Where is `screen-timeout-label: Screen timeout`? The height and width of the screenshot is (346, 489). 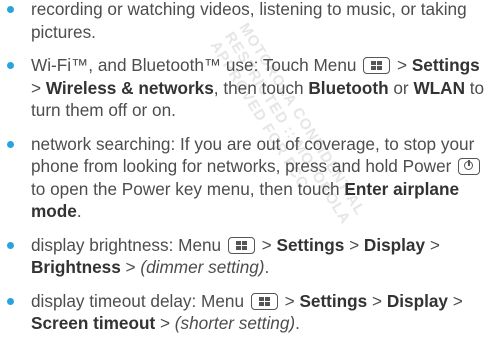
screen-timeout-label: Screen timeout is located at coordinates (93, 323).